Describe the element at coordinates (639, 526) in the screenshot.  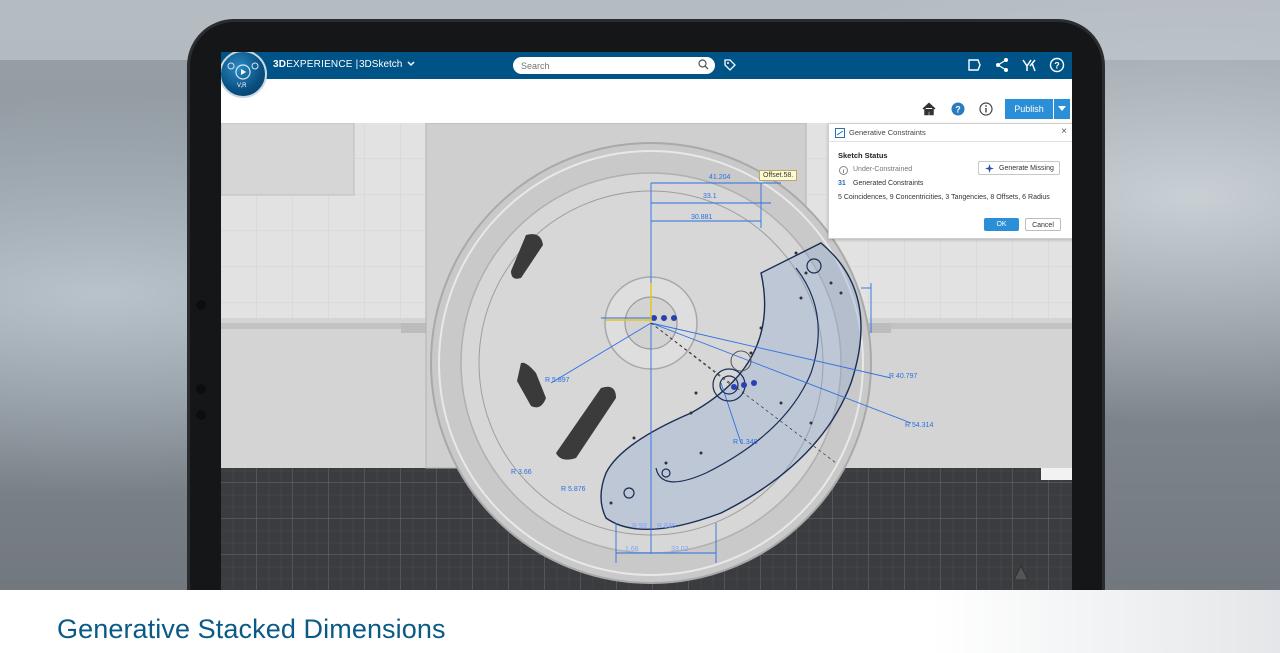
I see `dimension-label: R 93` at that location.